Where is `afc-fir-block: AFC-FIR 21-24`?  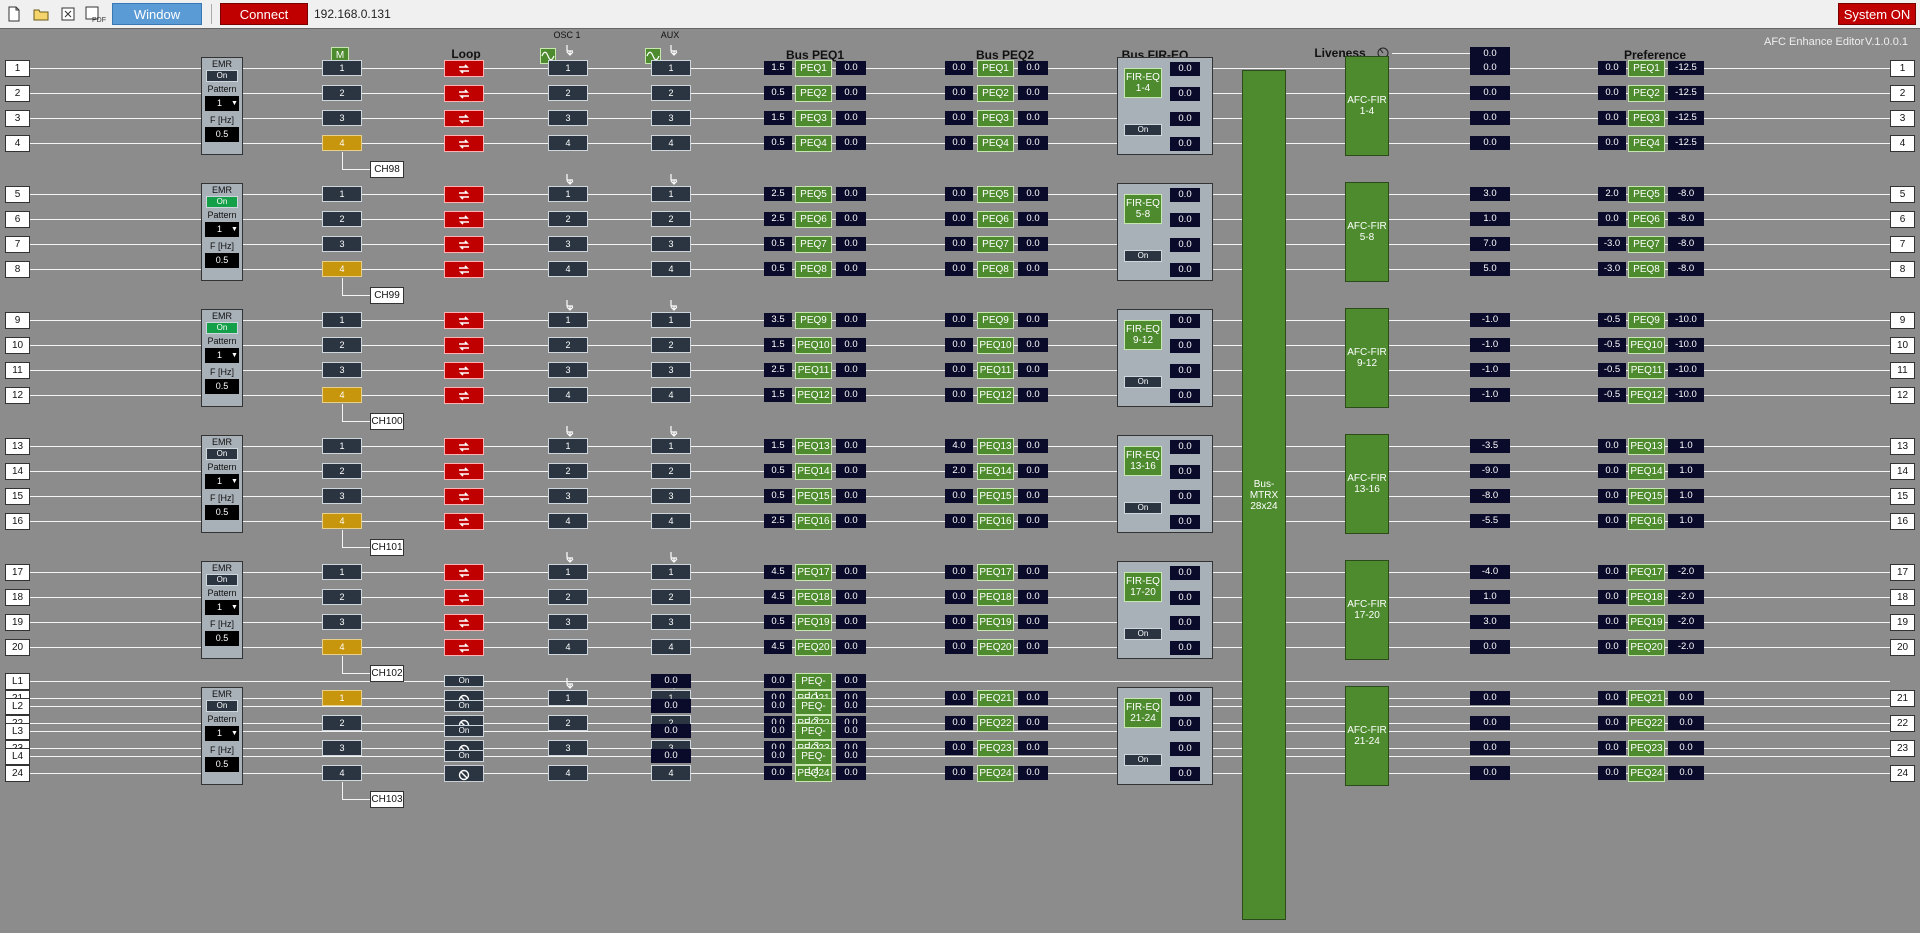 afc-fir-block: AFC-FIR 21-24 is located at coordinates (1367, 736).